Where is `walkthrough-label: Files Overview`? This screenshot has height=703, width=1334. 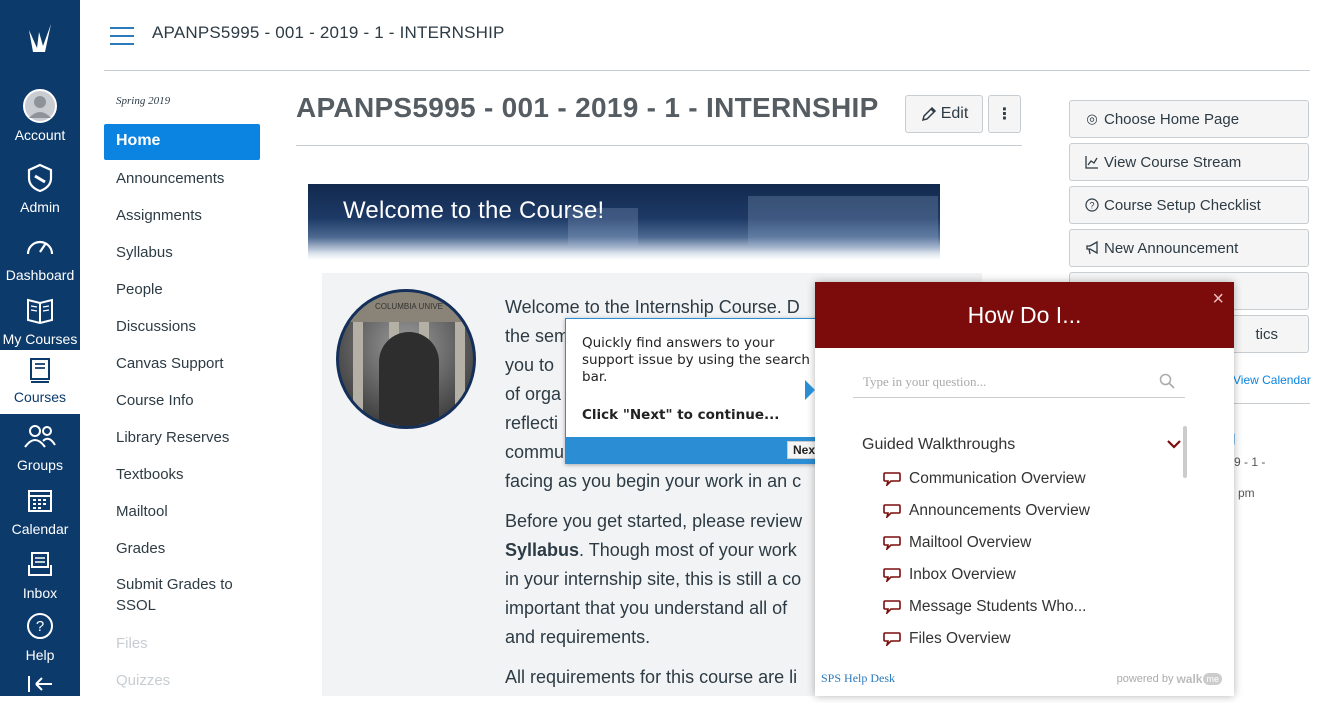 walkthrough-label: Files Overview is located at coordinates (960, 638).